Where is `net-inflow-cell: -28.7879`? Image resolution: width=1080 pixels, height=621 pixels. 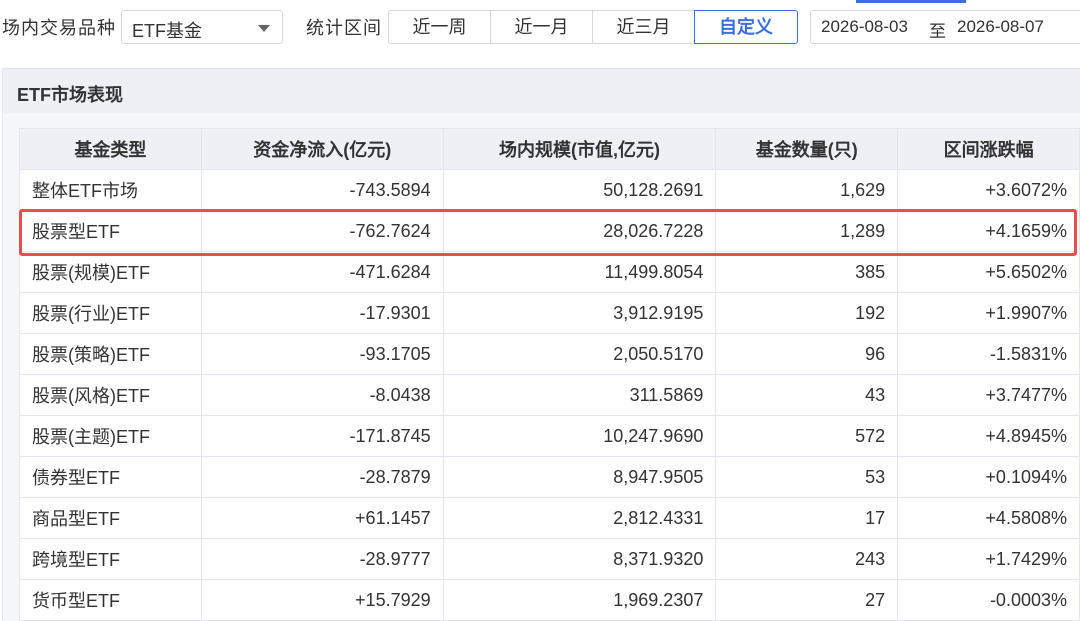 net-inflow-cell: -28.7879 is located at coordinates (322, 477).